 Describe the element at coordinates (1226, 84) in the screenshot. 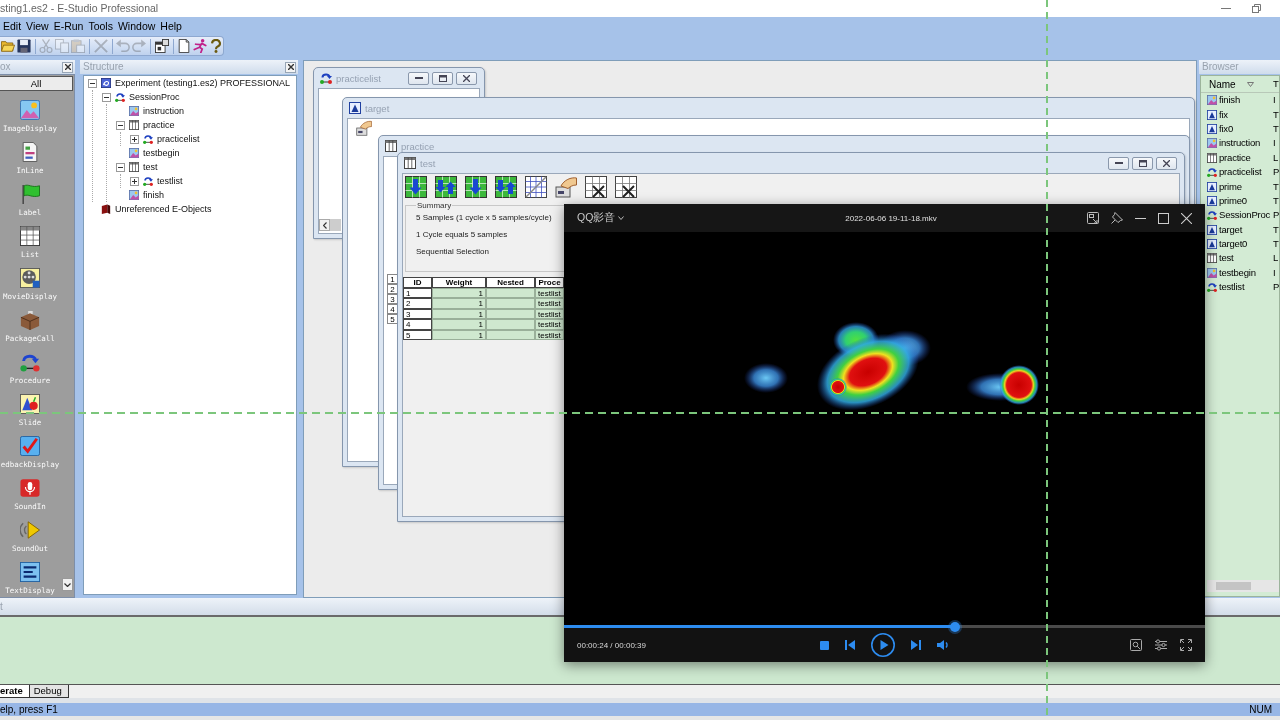

I see `column-header: Name` at that location.